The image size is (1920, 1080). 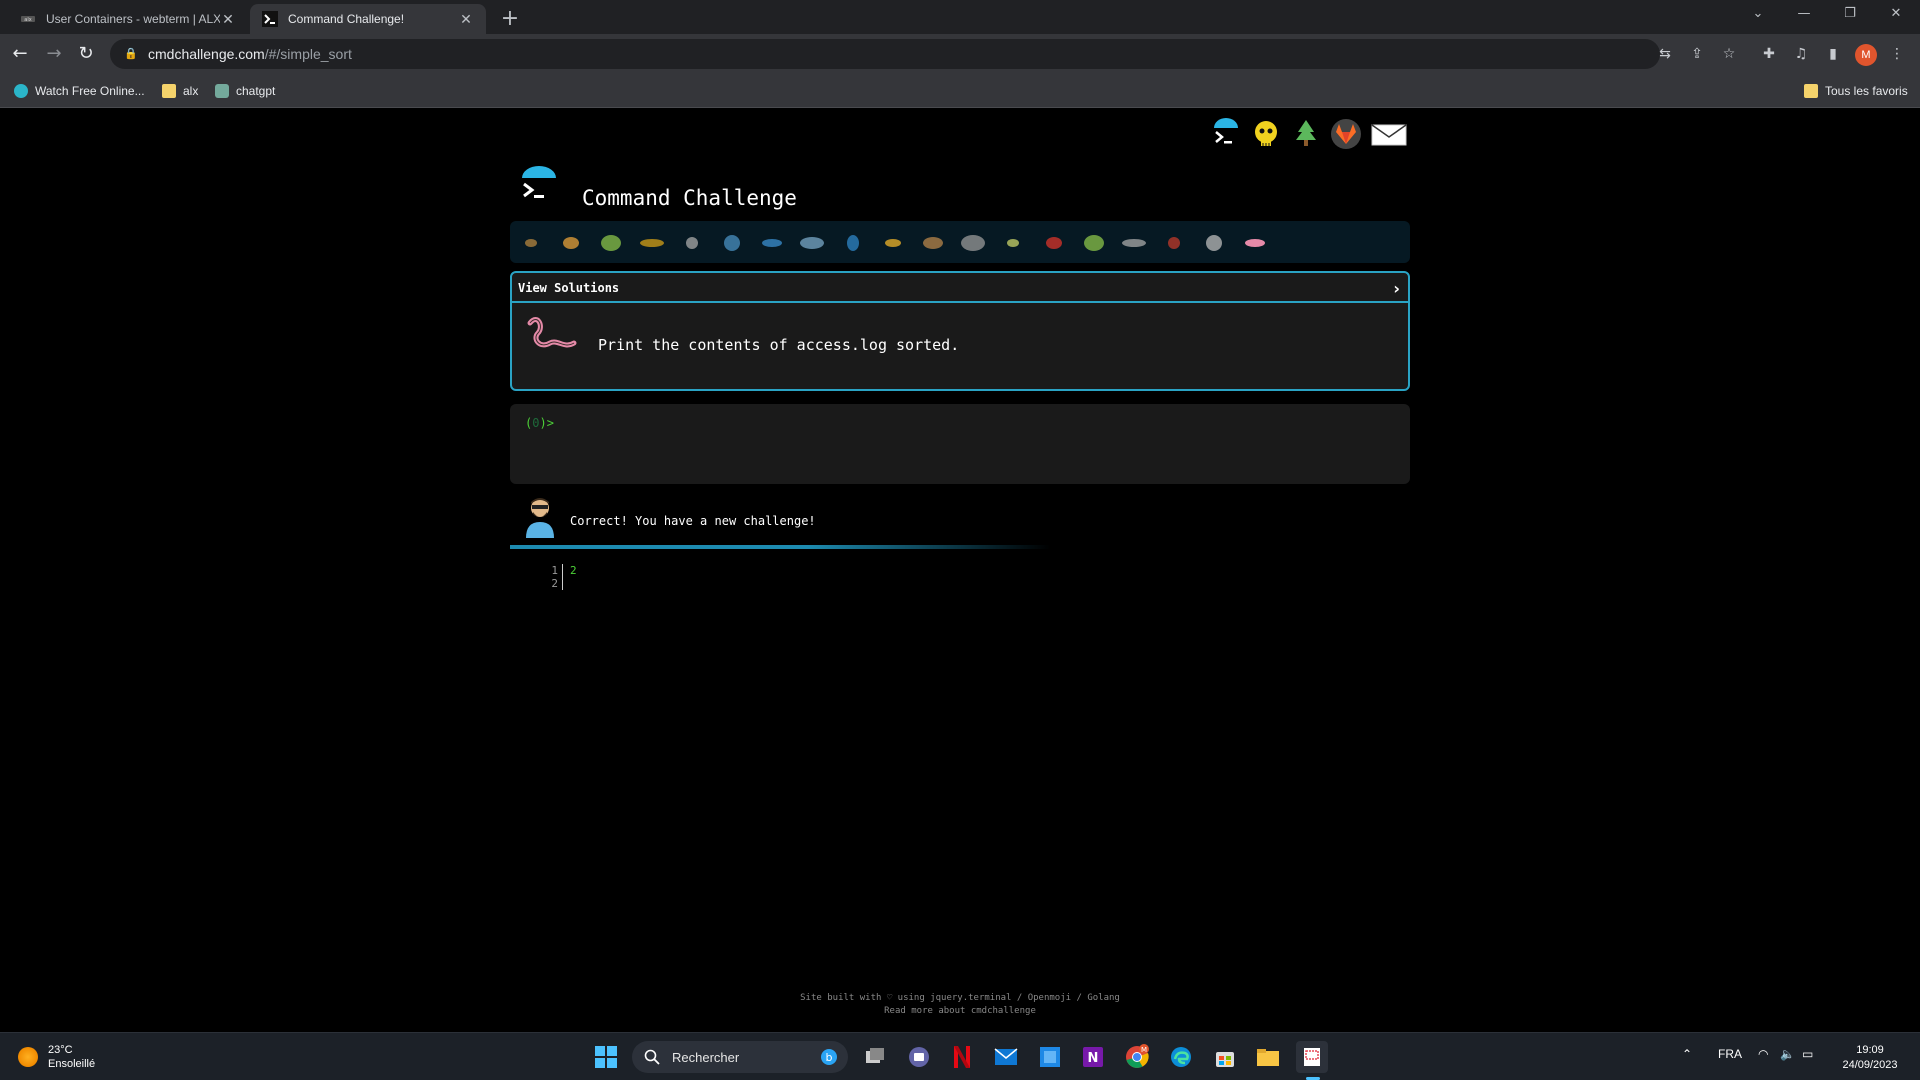 I want to click on tree-icon, so click(x=1306, y=134).